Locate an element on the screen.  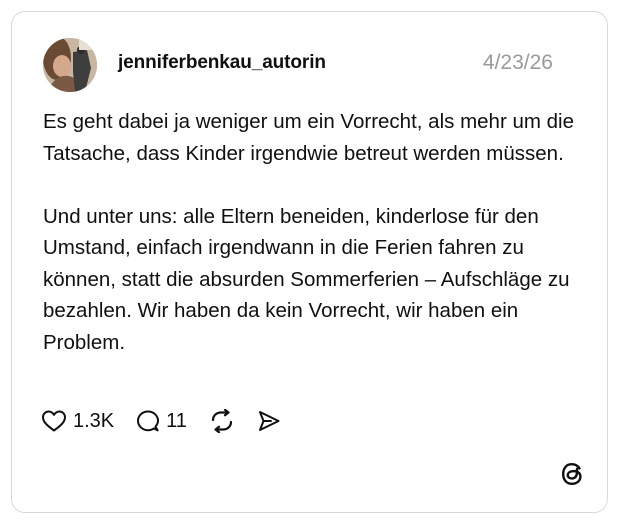
avatar is located at coordinates (70, 65).